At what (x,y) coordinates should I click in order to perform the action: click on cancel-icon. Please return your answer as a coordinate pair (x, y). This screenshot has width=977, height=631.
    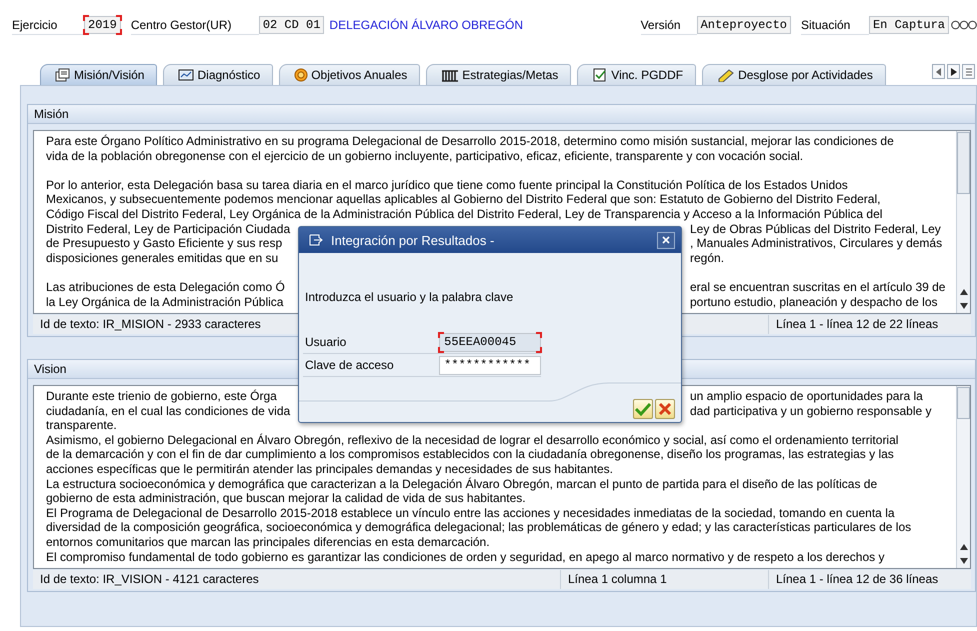
    Looking at the image, I should click on (665, 409).